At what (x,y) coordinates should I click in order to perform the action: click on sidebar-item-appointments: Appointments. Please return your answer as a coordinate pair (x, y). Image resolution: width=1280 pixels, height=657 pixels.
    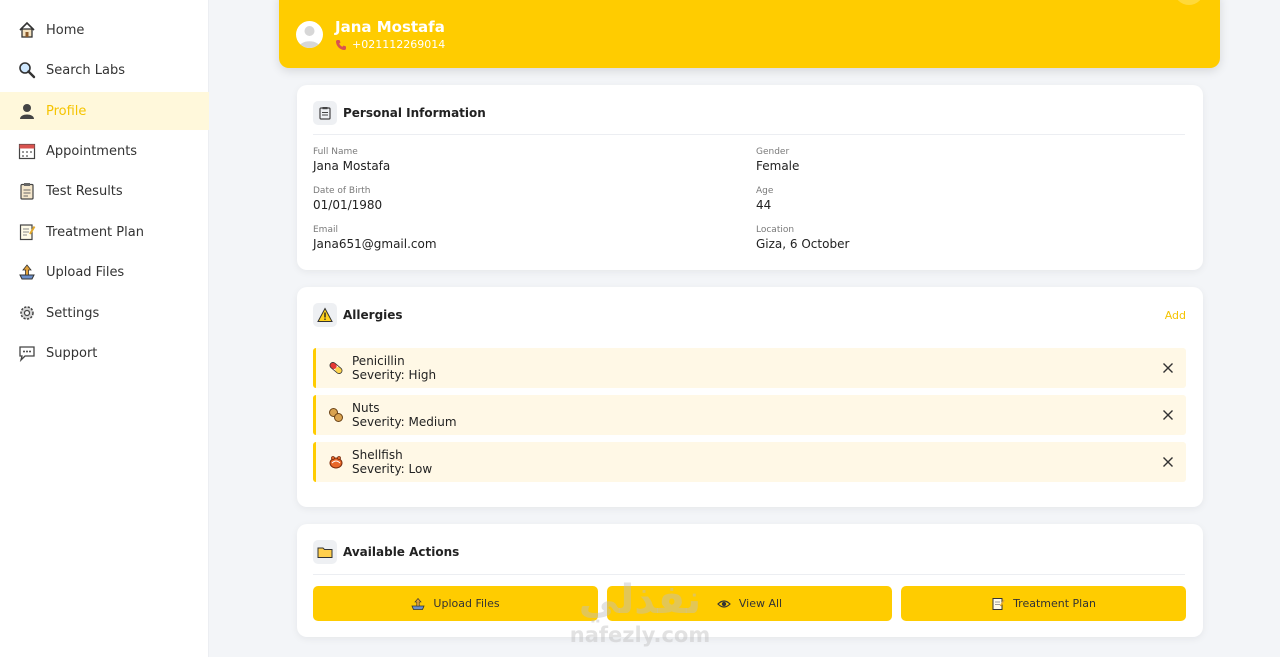
    Looking at the image, I should click on (104, 151).